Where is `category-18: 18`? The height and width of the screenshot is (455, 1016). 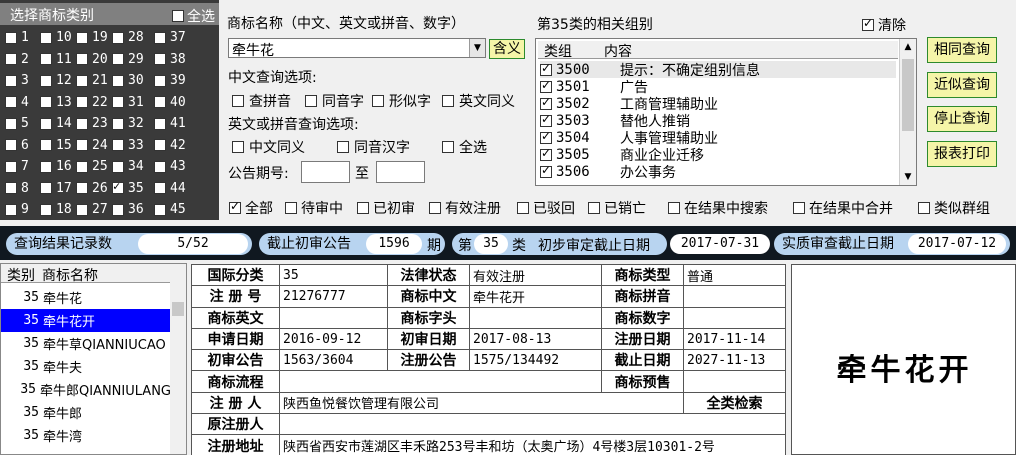 category-18: 18 is located at coordinates (56, 209).